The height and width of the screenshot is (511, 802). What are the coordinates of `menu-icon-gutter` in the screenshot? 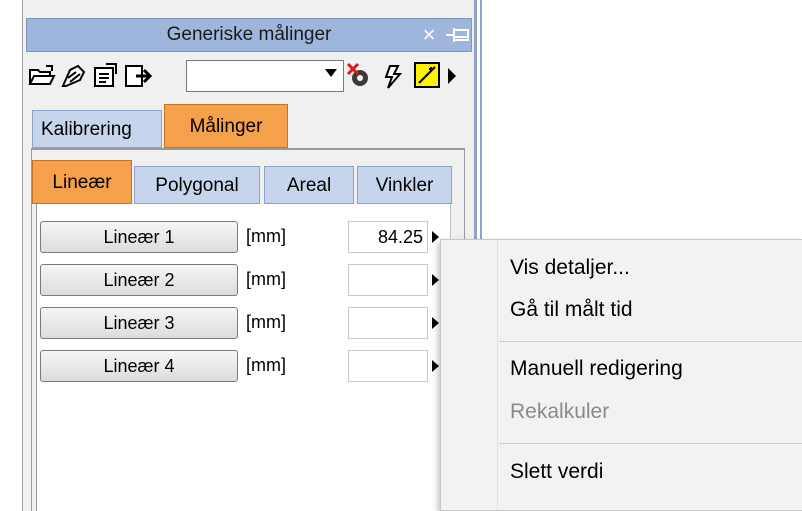 It's located at (497, 375).